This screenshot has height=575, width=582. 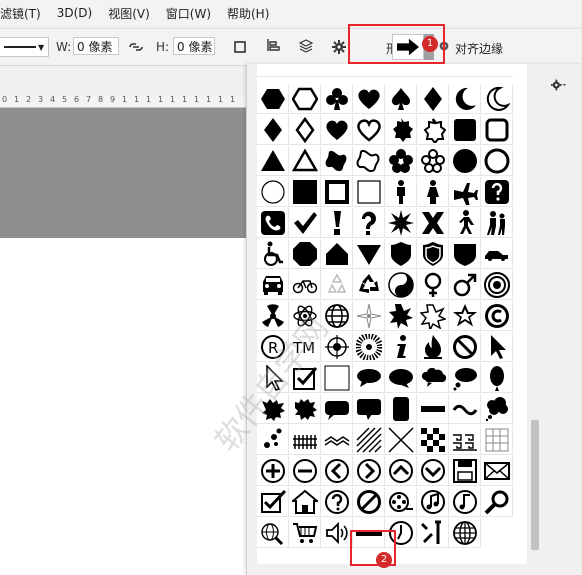 I want to click on shape-club, so click(x=337, y=99).